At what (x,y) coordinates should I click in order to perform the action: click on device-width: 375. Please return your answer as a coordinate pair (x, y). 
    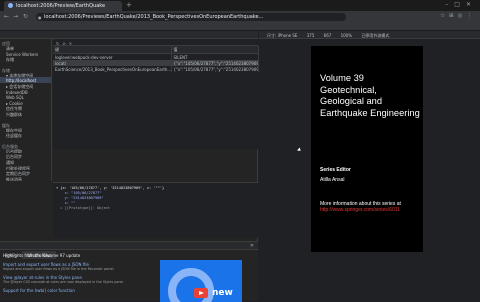
    Looking at the image, I should click on (311, 35).